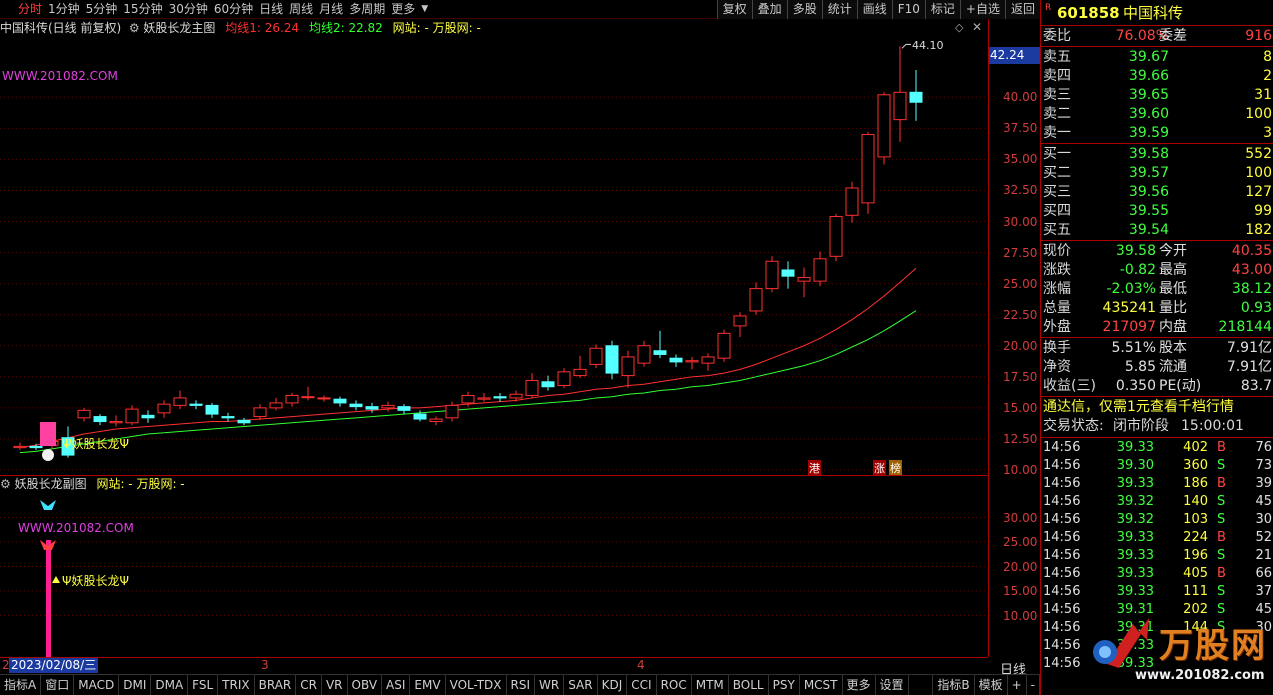 This screenshot has height=695, width=1273. Describe the element at coordinates (550, 685) in the screenshot. I see `indicator-tab: WR` at that location.